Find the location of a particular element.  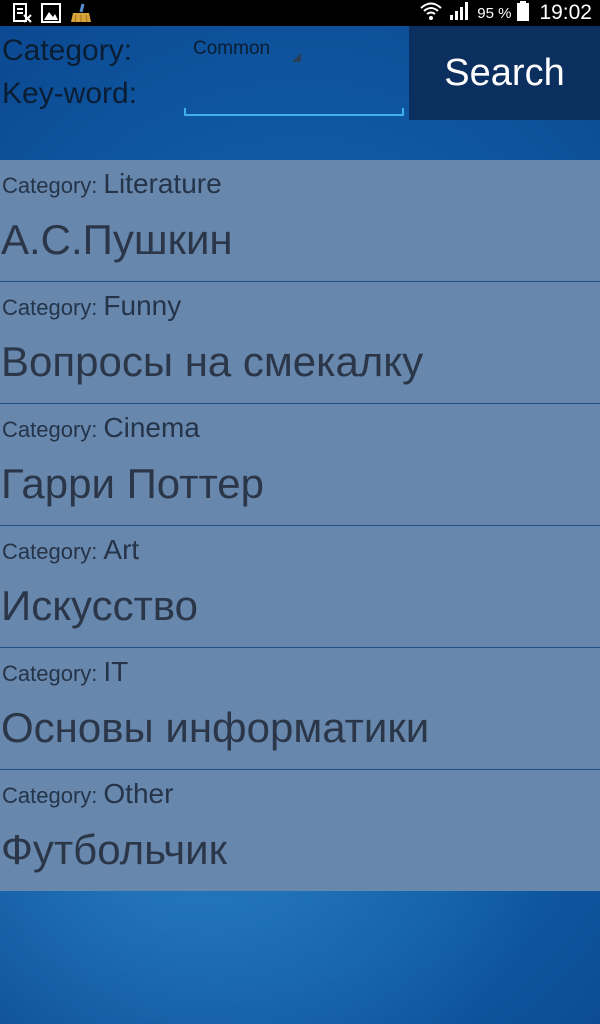

list-item: Category: Other Футбольчик is located at coordinates (300, 830).